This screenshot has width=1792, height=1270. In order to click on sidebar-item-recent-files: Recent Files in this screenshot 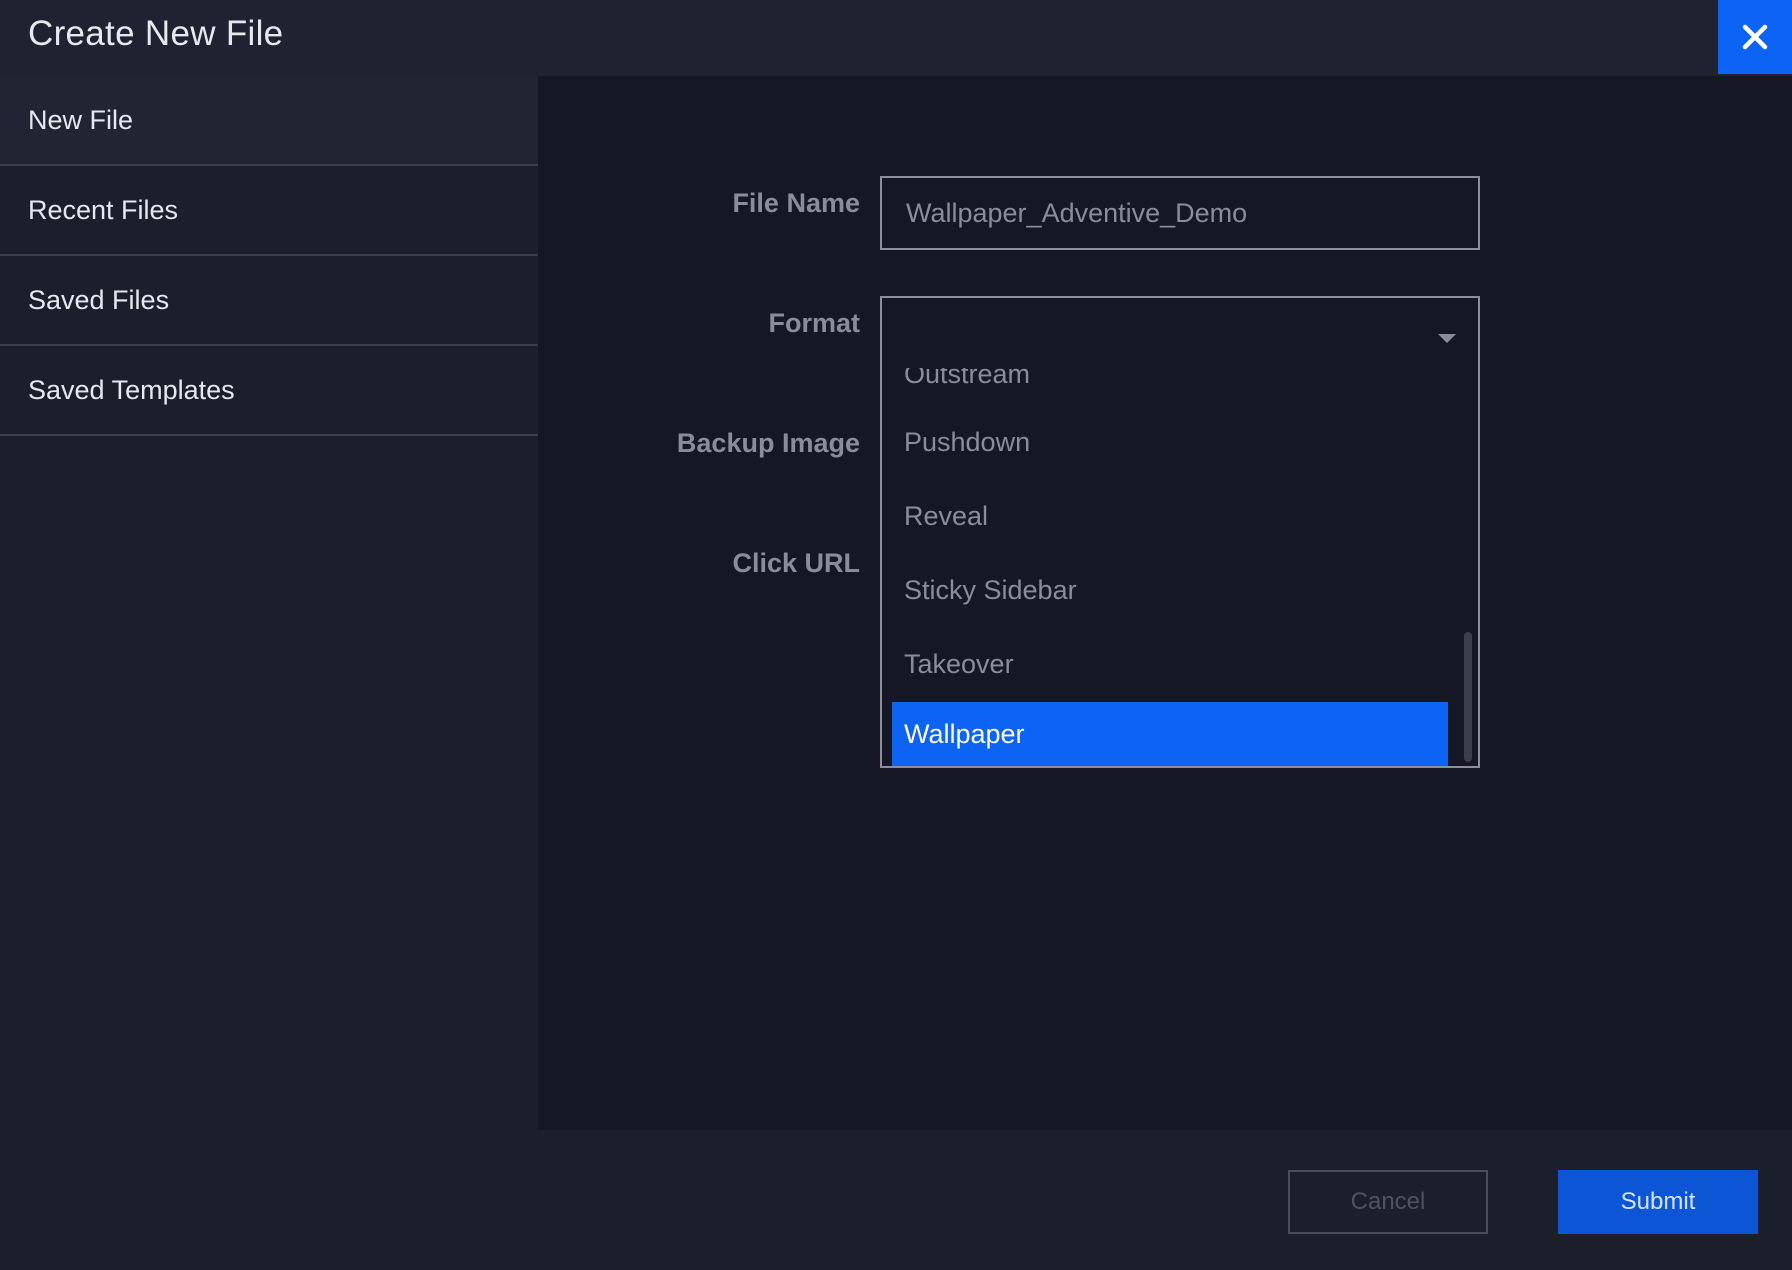, I will do `click(269, 211)`.